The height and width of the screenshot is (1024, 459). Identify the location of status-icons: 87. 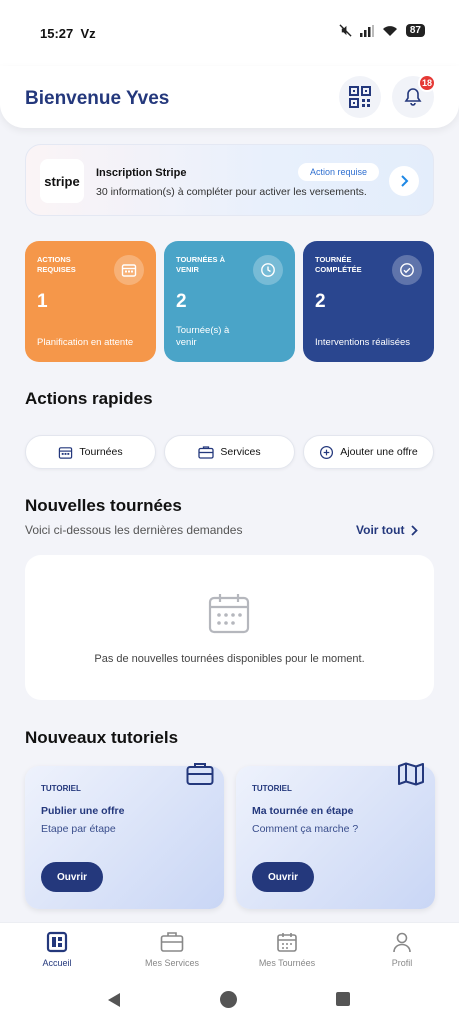
(382, 30).